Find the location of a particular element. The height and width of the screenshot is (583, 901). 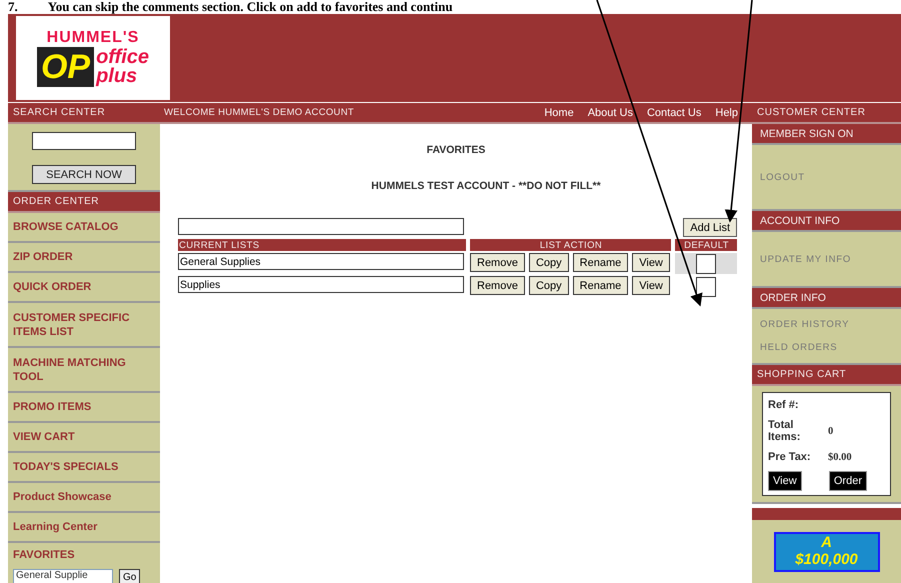

cart-label: Total Items: is located at coordinates (785, 431).